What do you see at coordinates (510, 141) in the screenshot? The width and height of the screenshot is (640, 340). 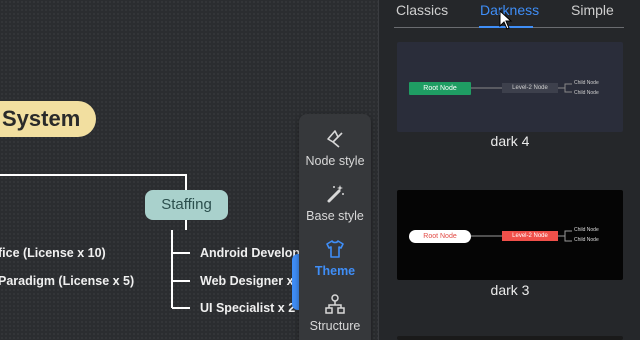 I see `theme-name-dark-4: dark 4` at bounding box center [510, 141].